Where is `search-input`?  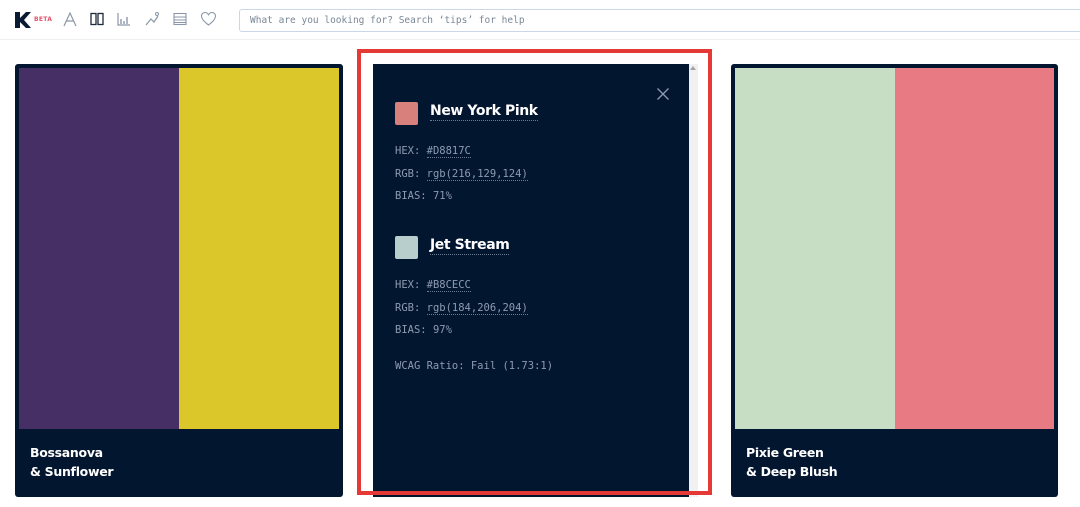 search-input is located at coordinates (659, 20).